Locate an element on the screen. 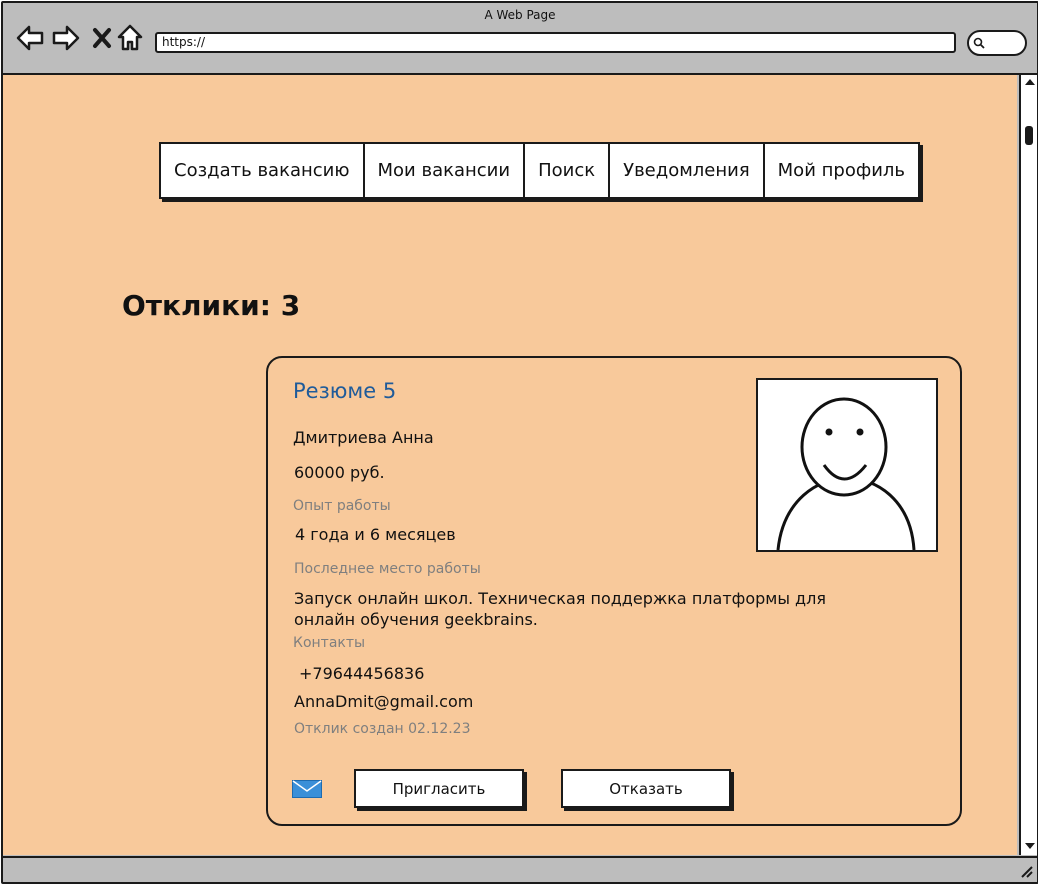  window-title: A Web Page is located at coordinates (520, 15).